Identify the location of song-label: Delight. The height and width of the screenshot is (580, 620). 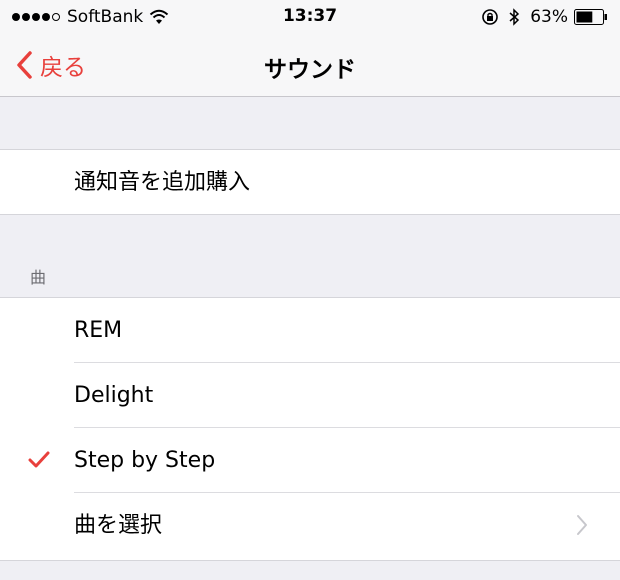
(114, 395).